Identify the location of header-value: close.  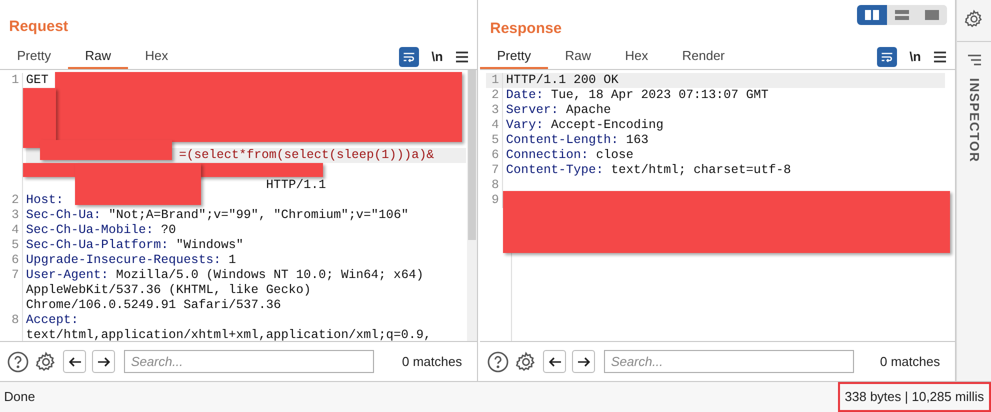
(614, 155).